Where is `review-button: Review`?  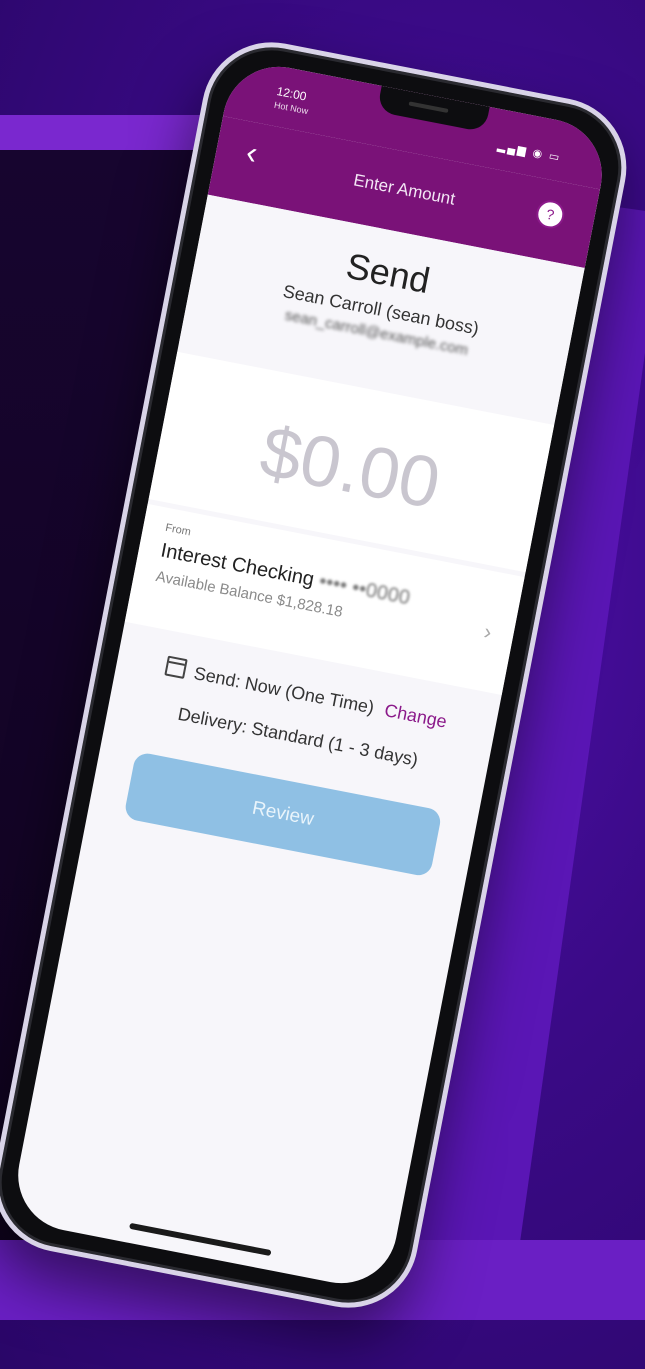
review-button: Review is located at coordinates (283, 814).